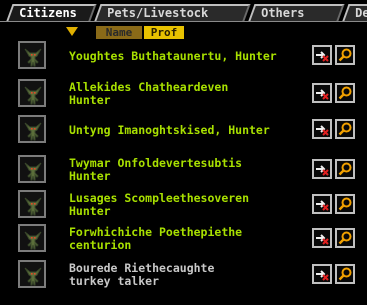 The image size is (367, 305). I want to click on unit-name: Youghtes Buthataunertu, Hunter, so click(173, 55).